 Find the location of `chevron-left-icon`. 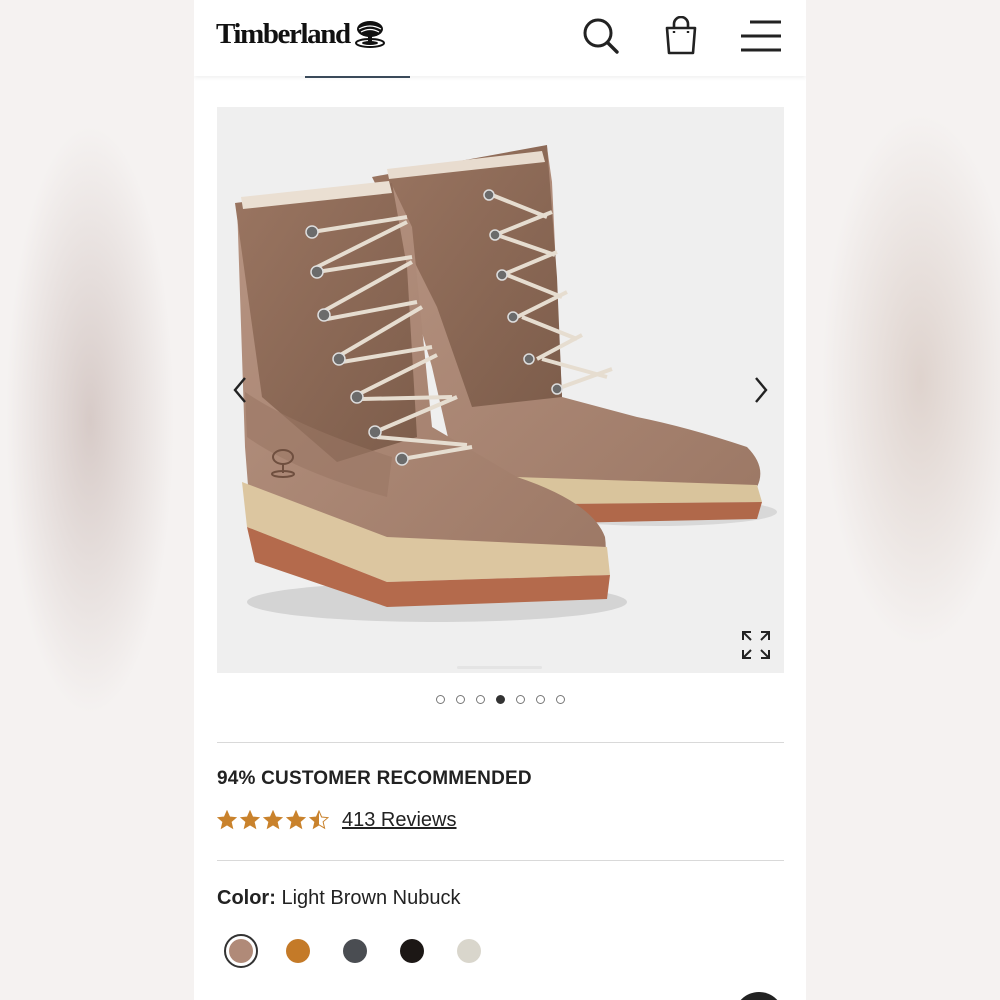

chevron-left-icon is located at coordinates (239, 390).